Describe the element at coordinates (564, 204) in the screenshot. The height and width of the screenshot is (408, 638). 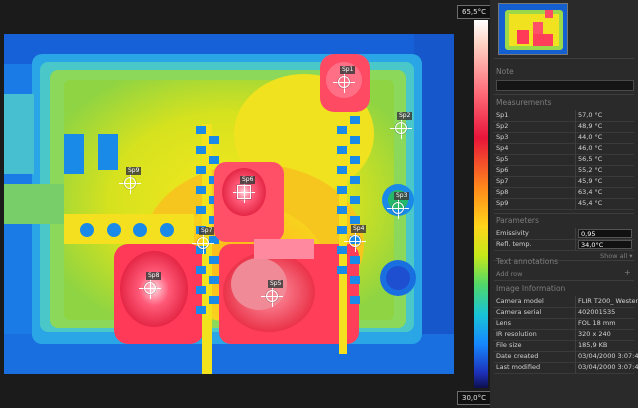
I see `measurement-row: Sp9 45,4 °C` at that location.